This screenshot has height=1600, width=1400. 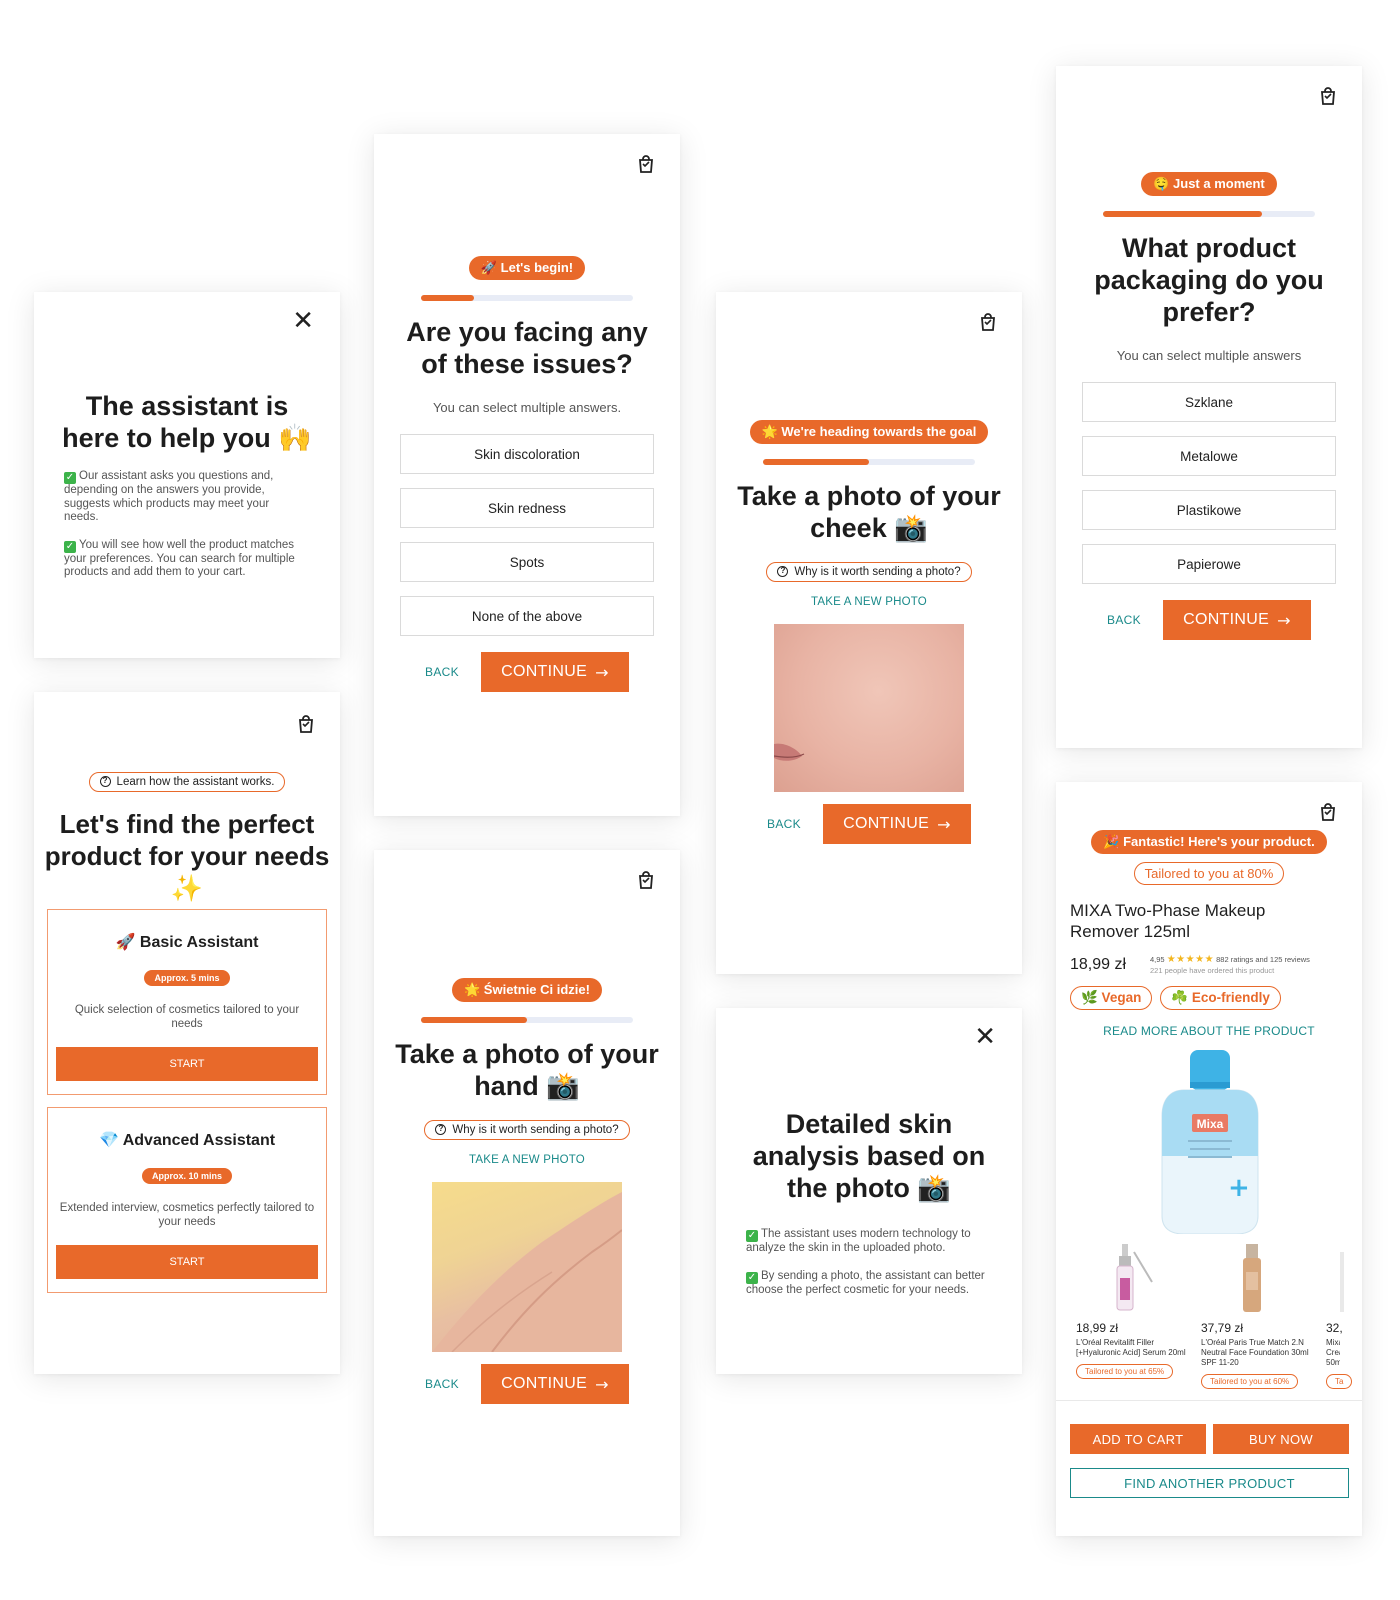 What do you see at coordinates (187, 1140) in the screenshot?
I see `advanced-assistant-title: 💎 Advanced Assistant` at bounding box center [187, 1140].